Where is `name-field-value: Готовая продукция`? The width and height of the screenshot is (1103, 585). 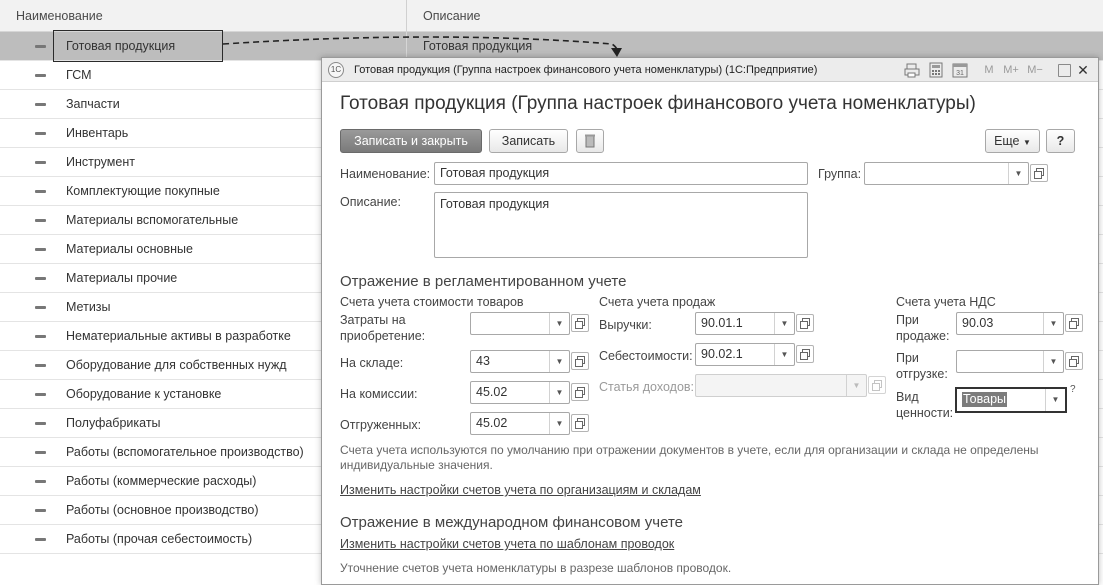 name-field-value: Готовая продукция is located at coordinates (495, 173).